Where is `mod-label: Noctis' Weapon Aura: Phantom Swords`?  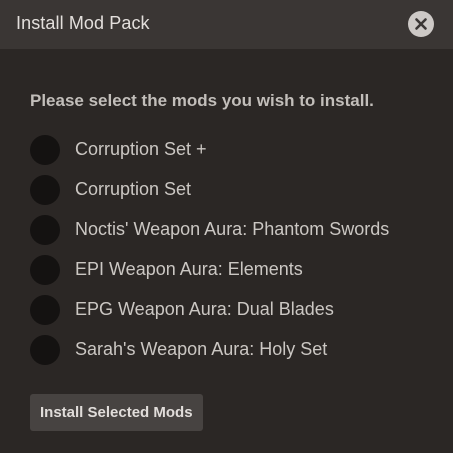
mod-label: Noctis' Weapon Aura: Phantom Swords is located at coordinates (232, 229).